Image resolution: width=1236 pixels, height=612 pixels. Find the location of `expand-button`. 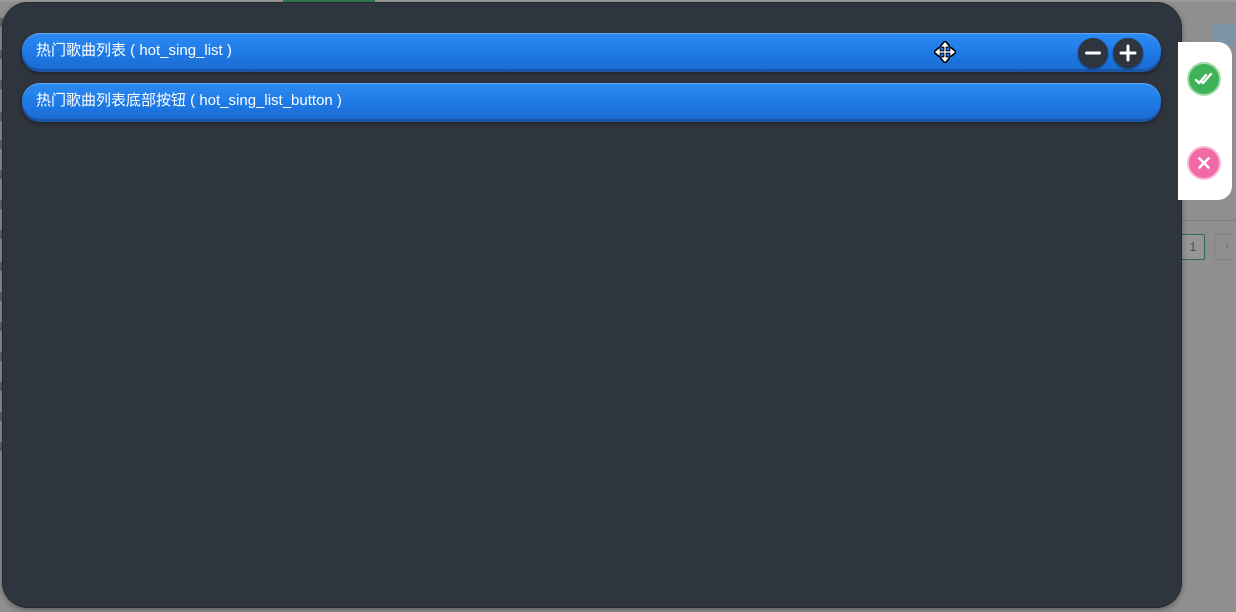

expand-button is located at coordinates (1128, 53).